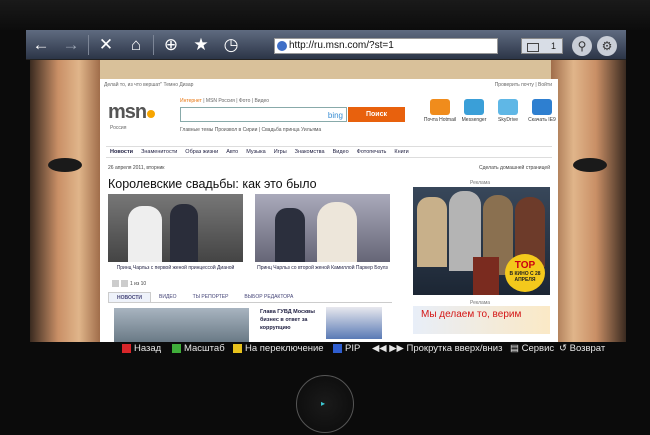  Describe the element at coordinates (325, 15) in the screenshot. I see `tv-bezel` at that location.